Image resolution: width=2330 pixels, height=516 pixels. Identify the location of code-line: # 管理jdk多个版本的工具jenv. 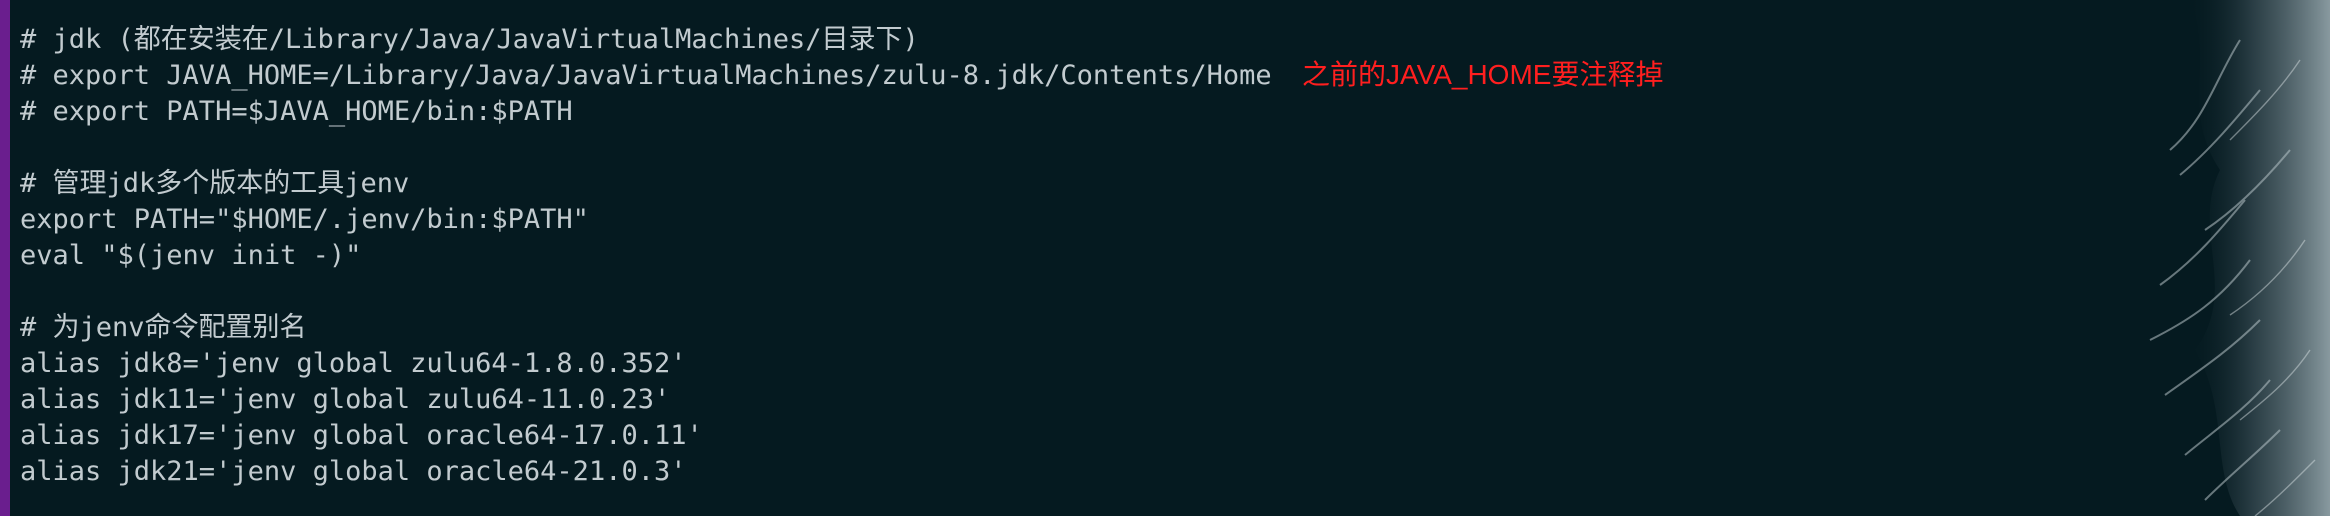
(215, 183).